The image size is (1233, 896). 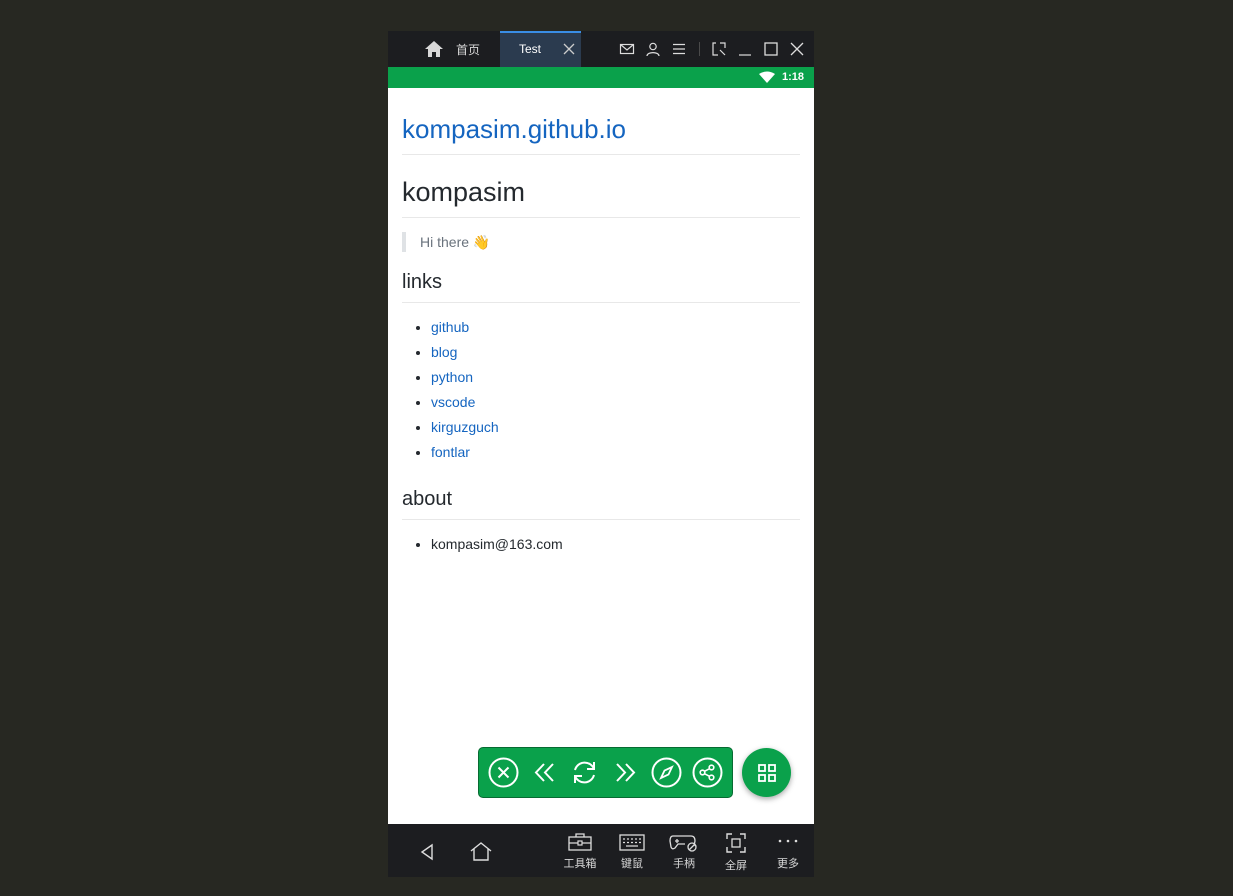 I want to click on wifi-icon, so click(x=767, y=77).